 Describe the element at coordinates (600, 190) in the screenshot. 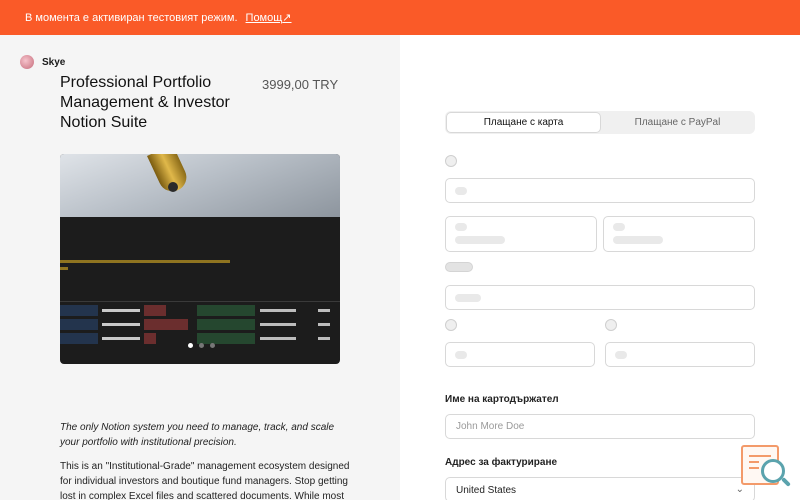

I see `card-number-field` at that location.